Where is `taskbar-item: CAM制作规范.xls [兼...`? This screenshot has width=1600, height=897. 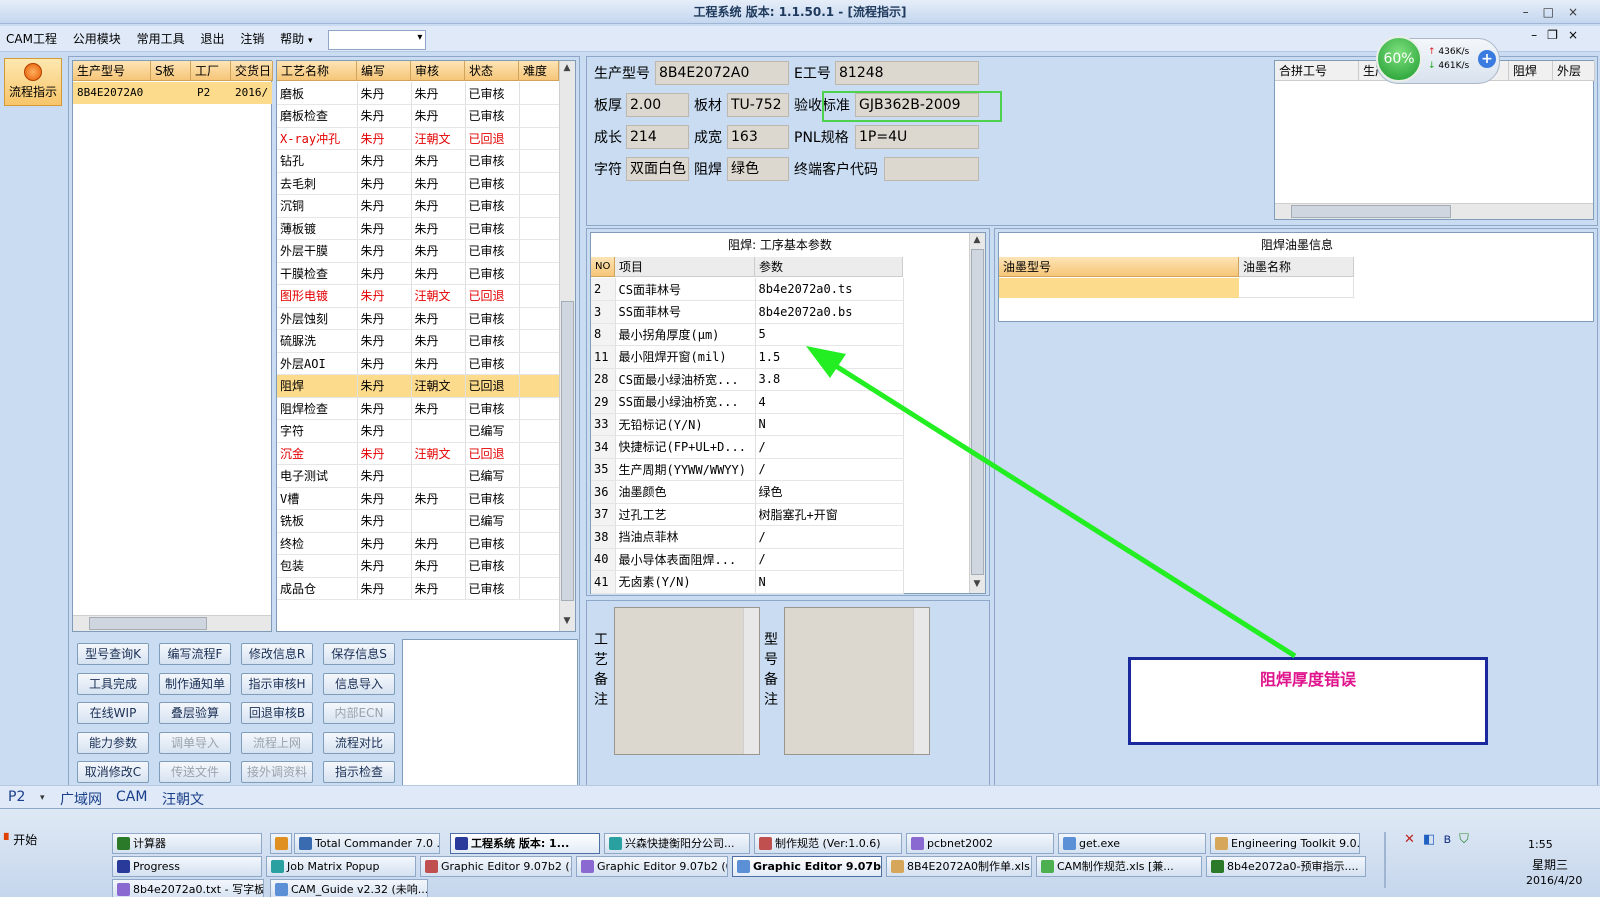 taskbar-item: CAM制作规范.xls [兼... is located at coordinates (1119, 866).